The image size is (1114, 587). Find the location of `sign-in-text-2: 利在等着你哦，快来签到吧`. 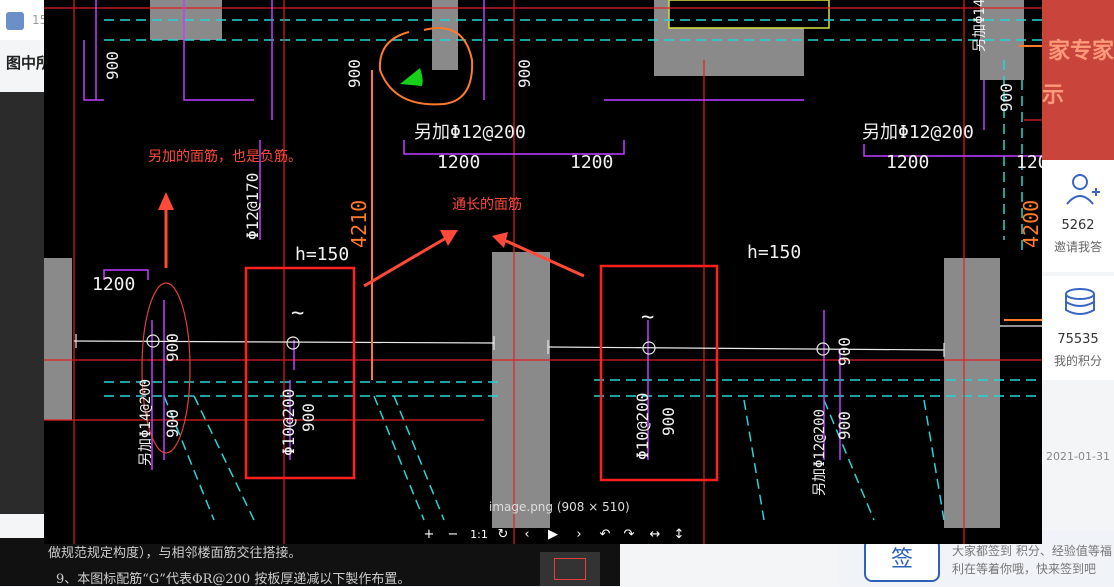

sign-in-text-2: 利在等着你哦，快来签到吧 is located at coordinates (1024, 569).